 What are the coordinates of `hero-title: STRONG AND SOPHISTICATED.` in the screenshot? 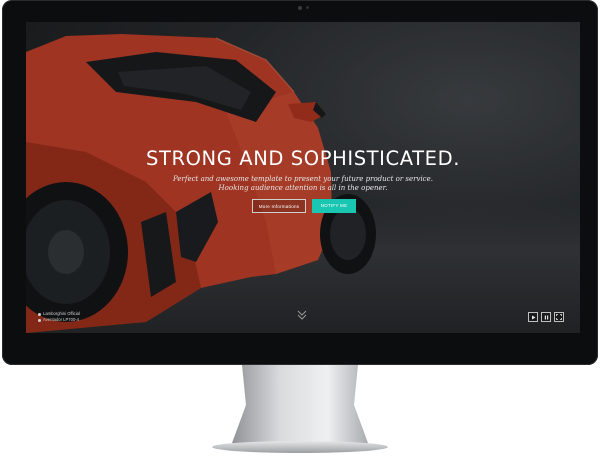 It's located at (303, 158).